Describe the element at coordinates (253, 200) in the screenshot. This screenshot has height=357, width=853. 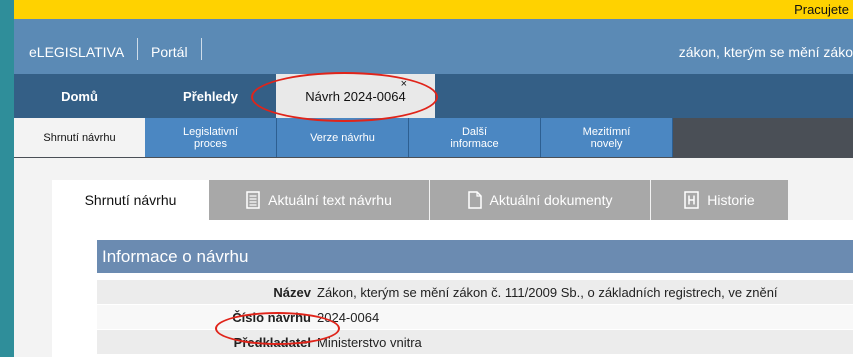
I see `document-lines-icon` at that location.